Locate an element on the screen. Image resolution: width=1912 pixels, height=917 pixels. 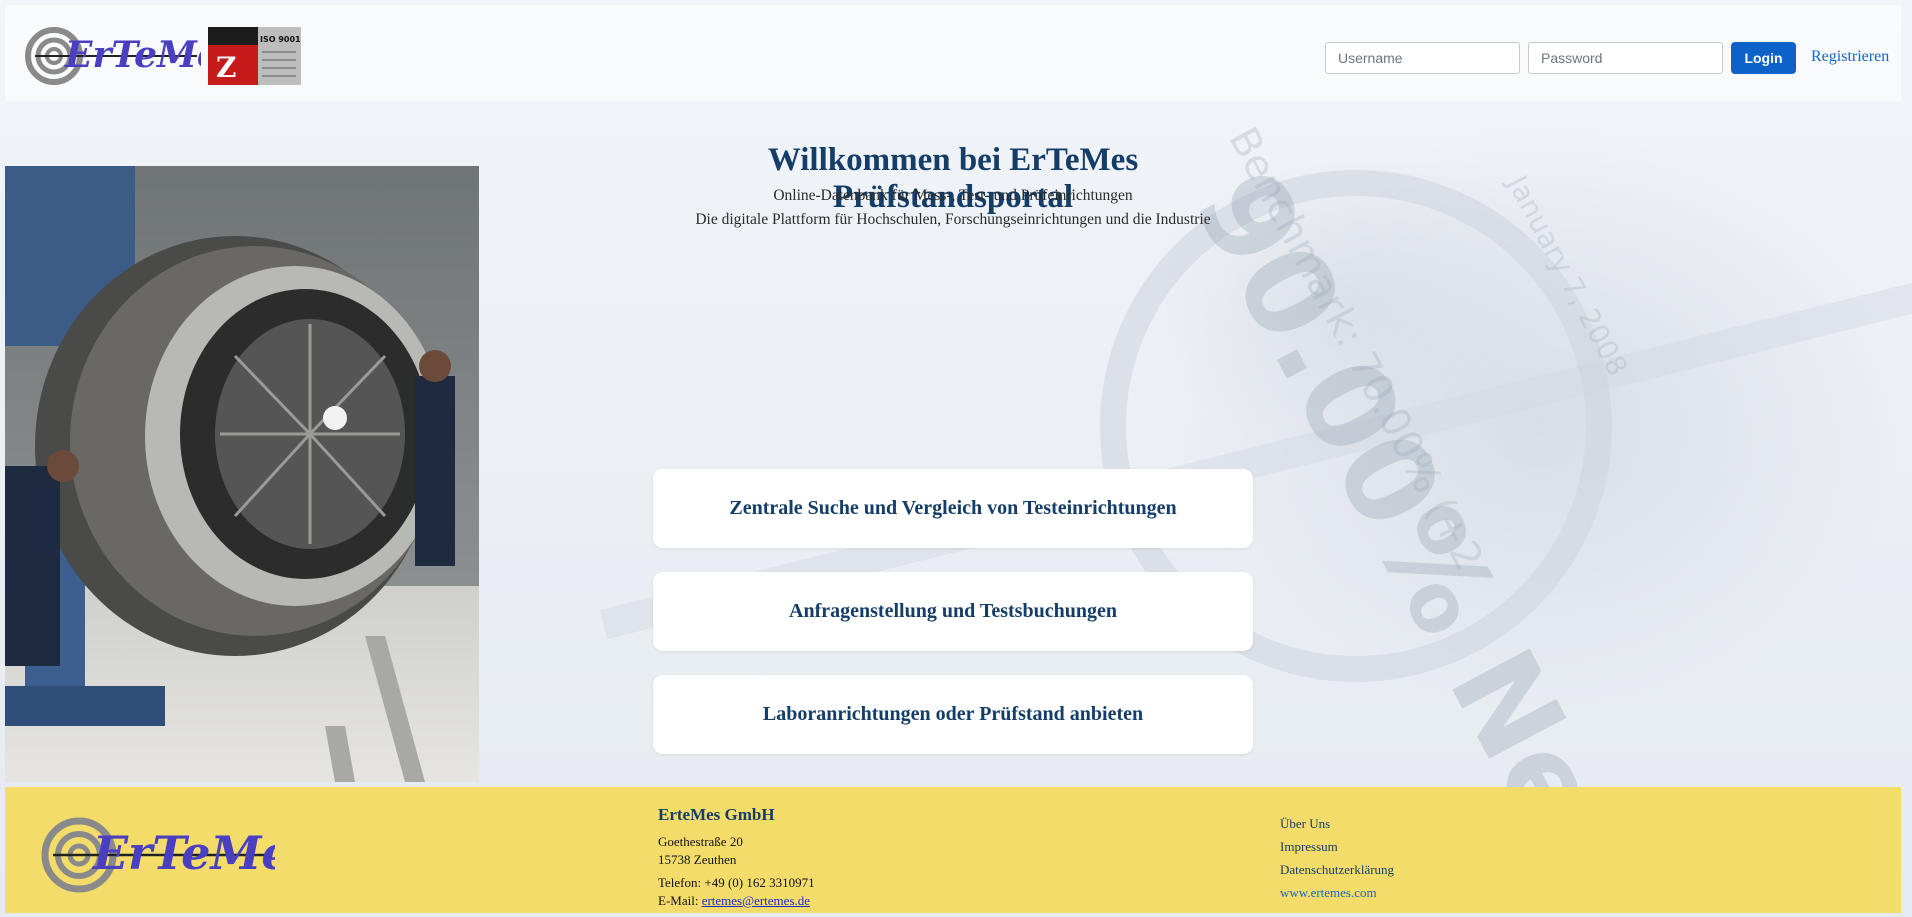
iso-badge: ISO 9001 is located at coordinates (279, 56).